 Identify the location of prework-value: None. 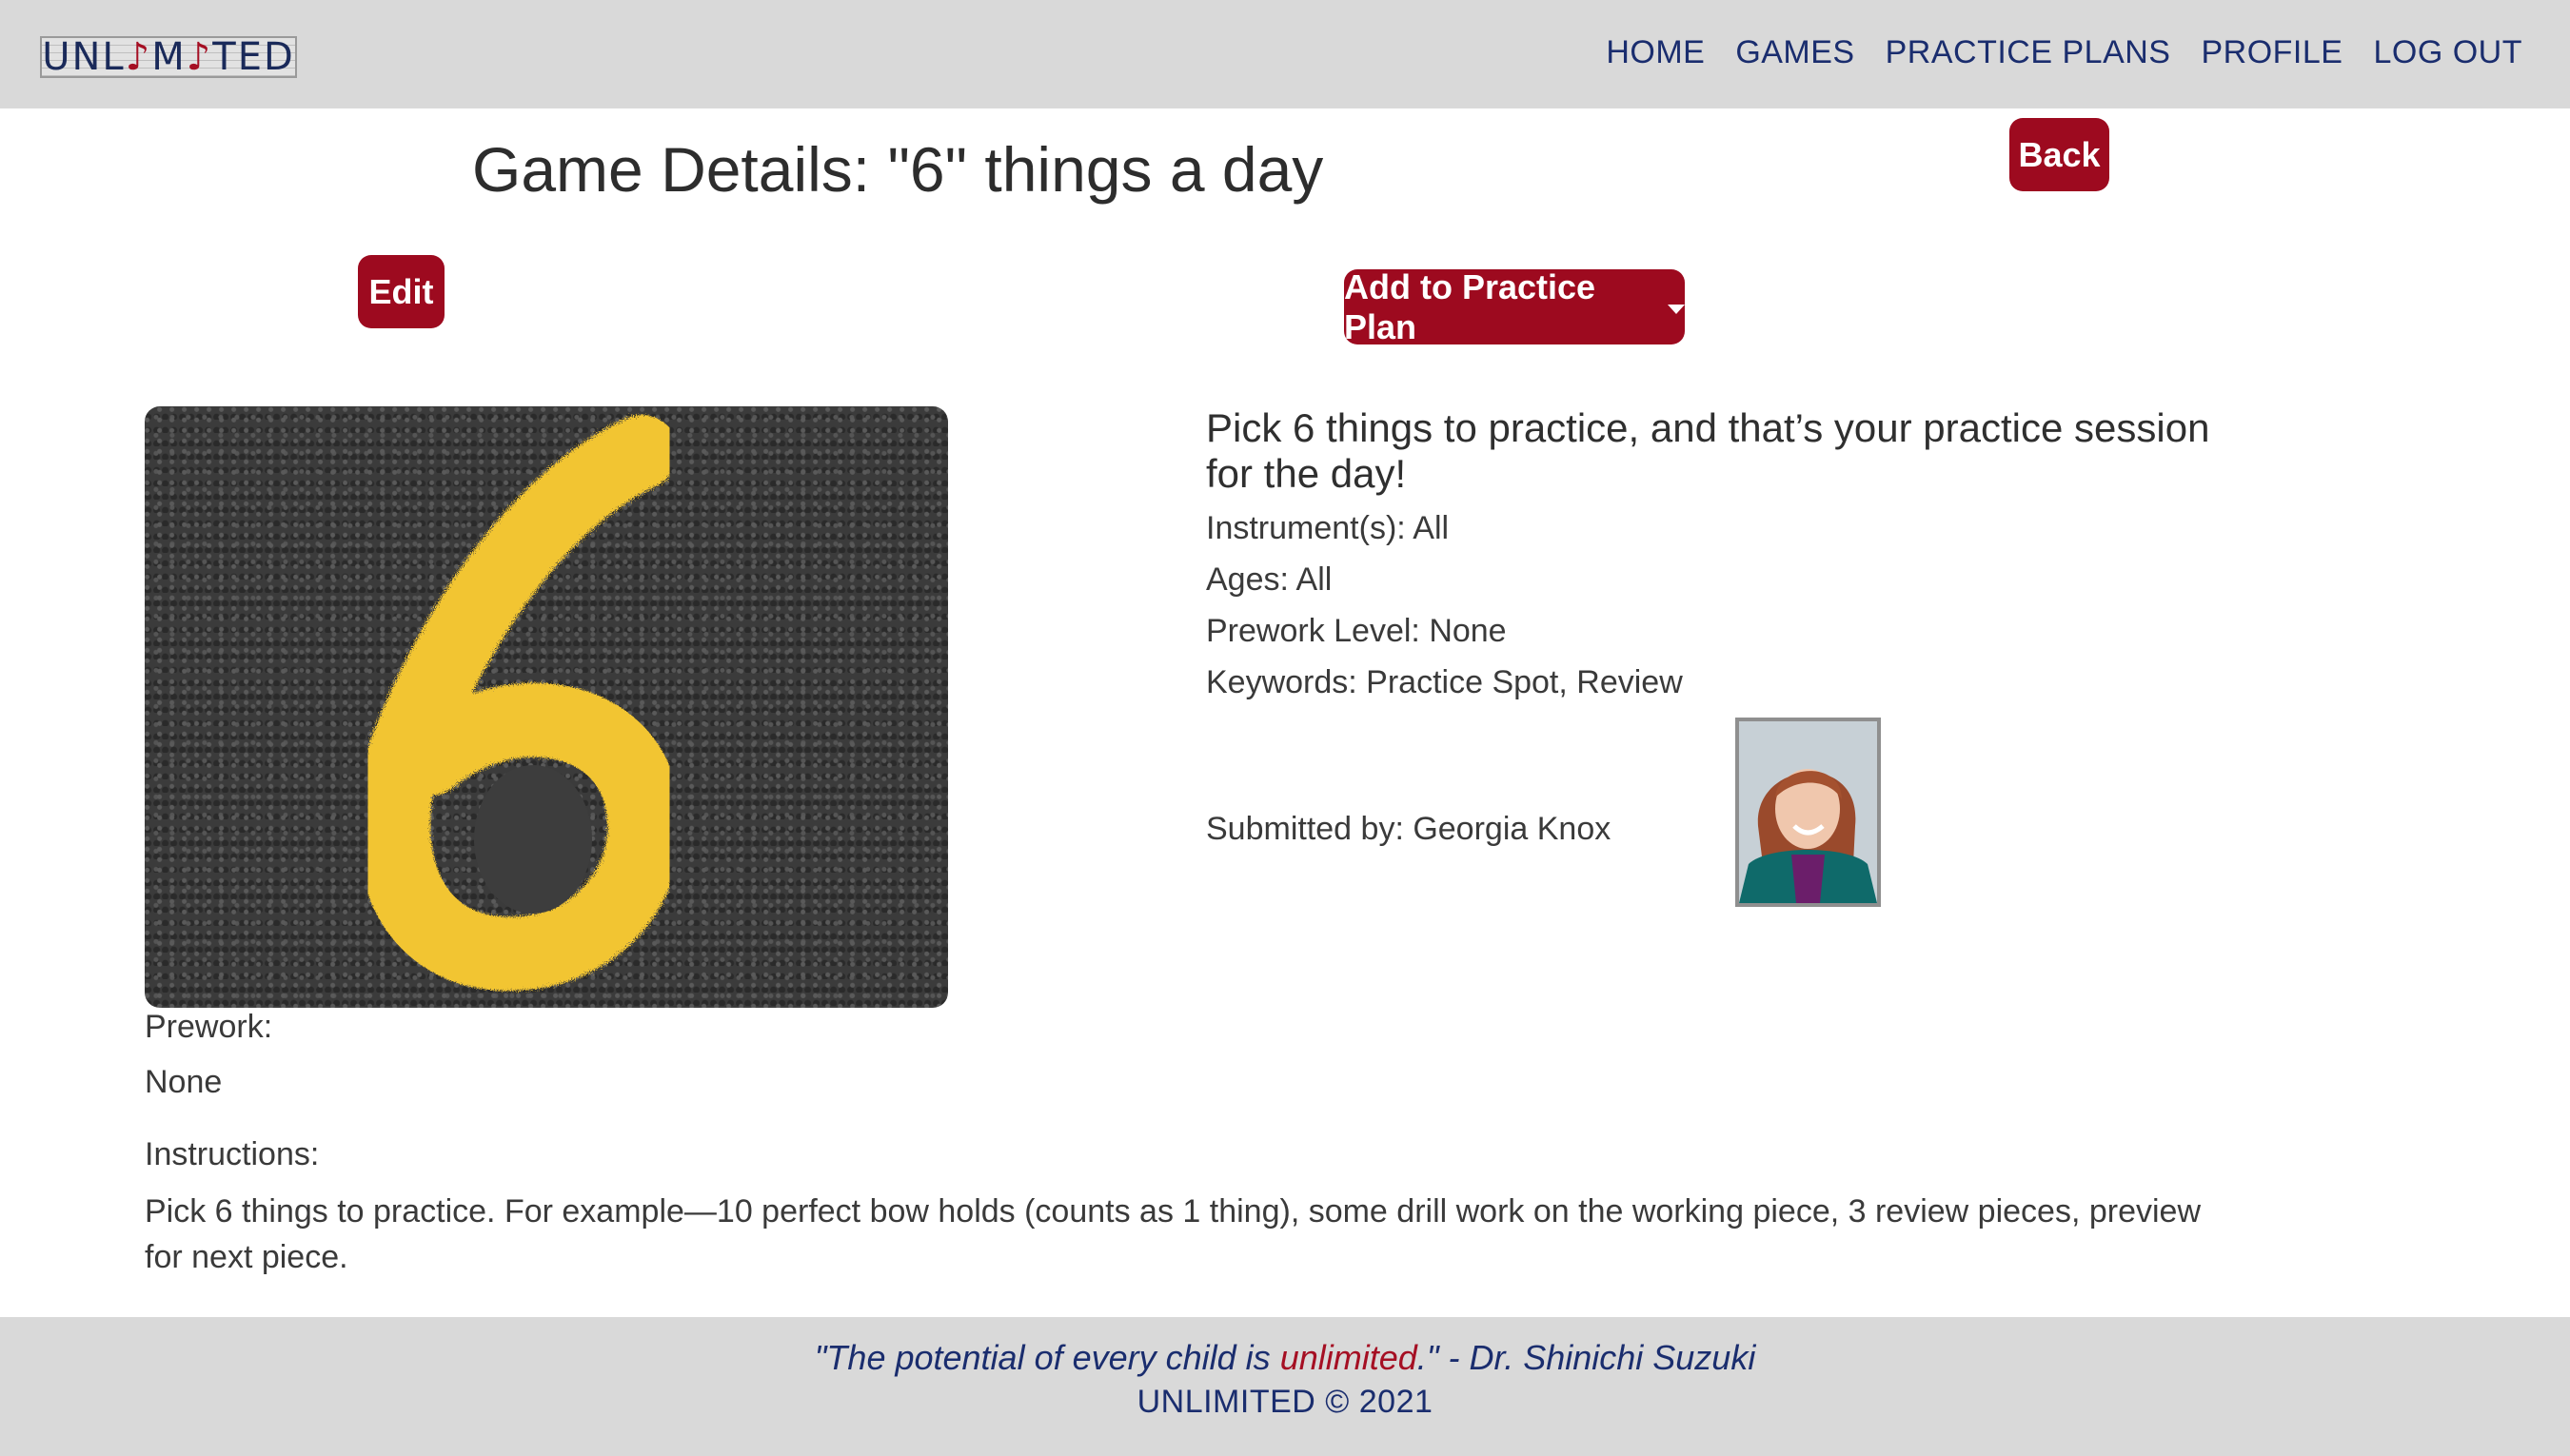
(184, 1082).